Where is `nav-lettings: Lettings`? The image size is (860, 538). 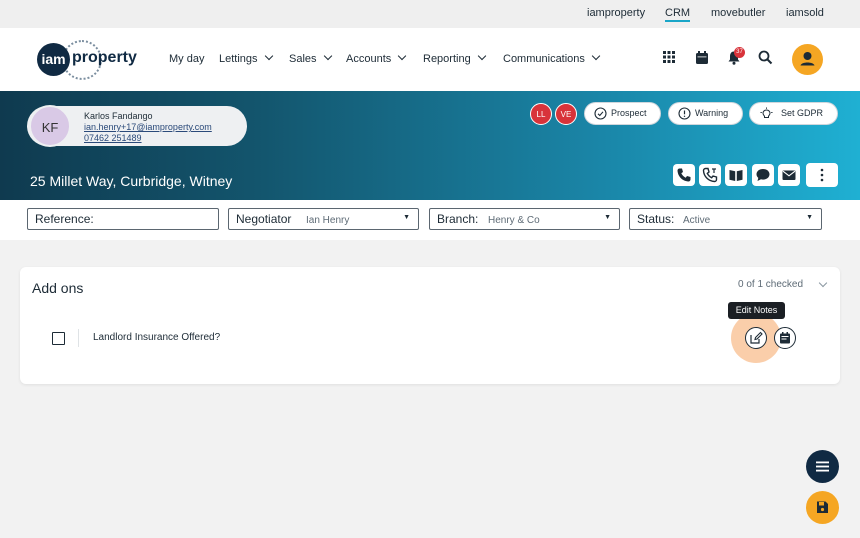
nav-lettings: Lettings is located at coordinates (246, 58).